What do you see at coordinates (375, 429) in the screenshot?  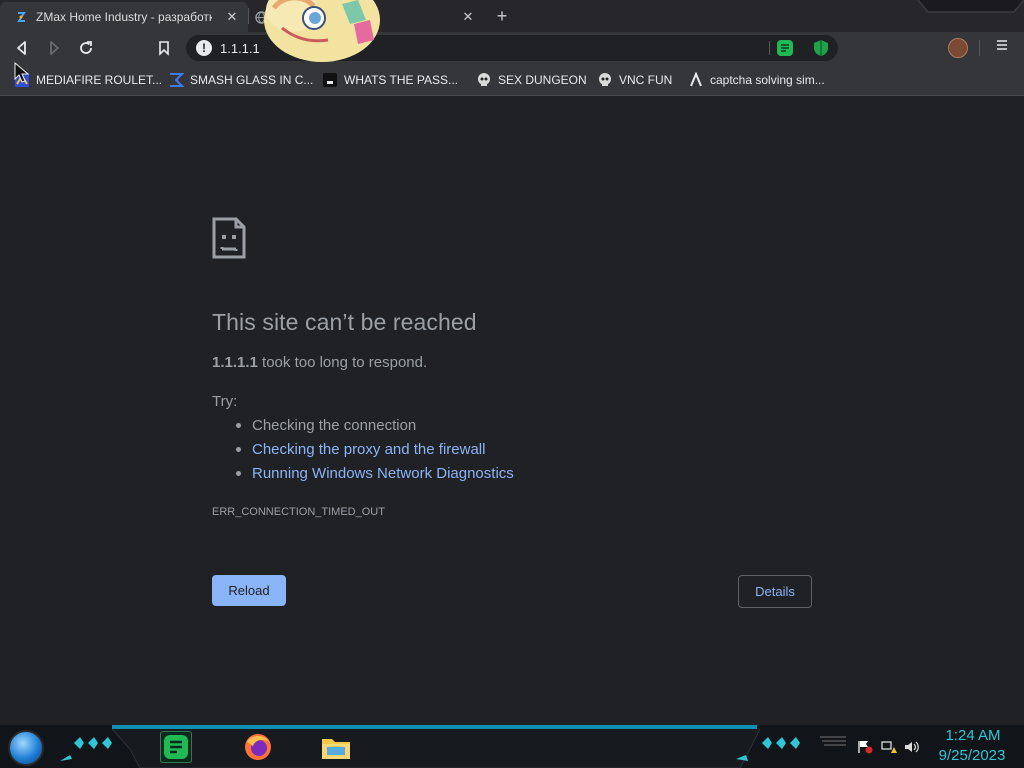 I see `suggestion-check-connection: Checking the connection` at bounding box center [375, 429].